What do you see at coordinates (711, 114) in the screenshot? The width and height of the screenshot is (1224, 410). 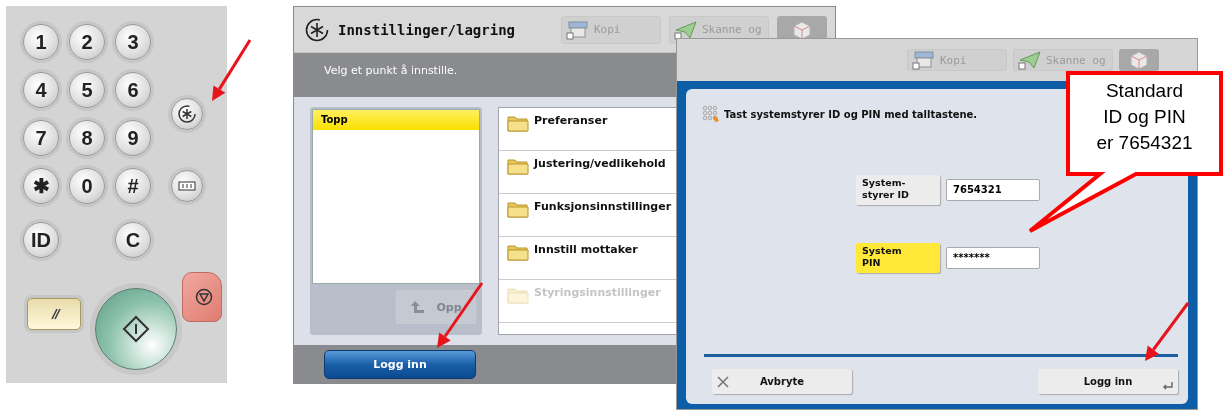 I see `keypad-icon` at bounding box center [711, 114].